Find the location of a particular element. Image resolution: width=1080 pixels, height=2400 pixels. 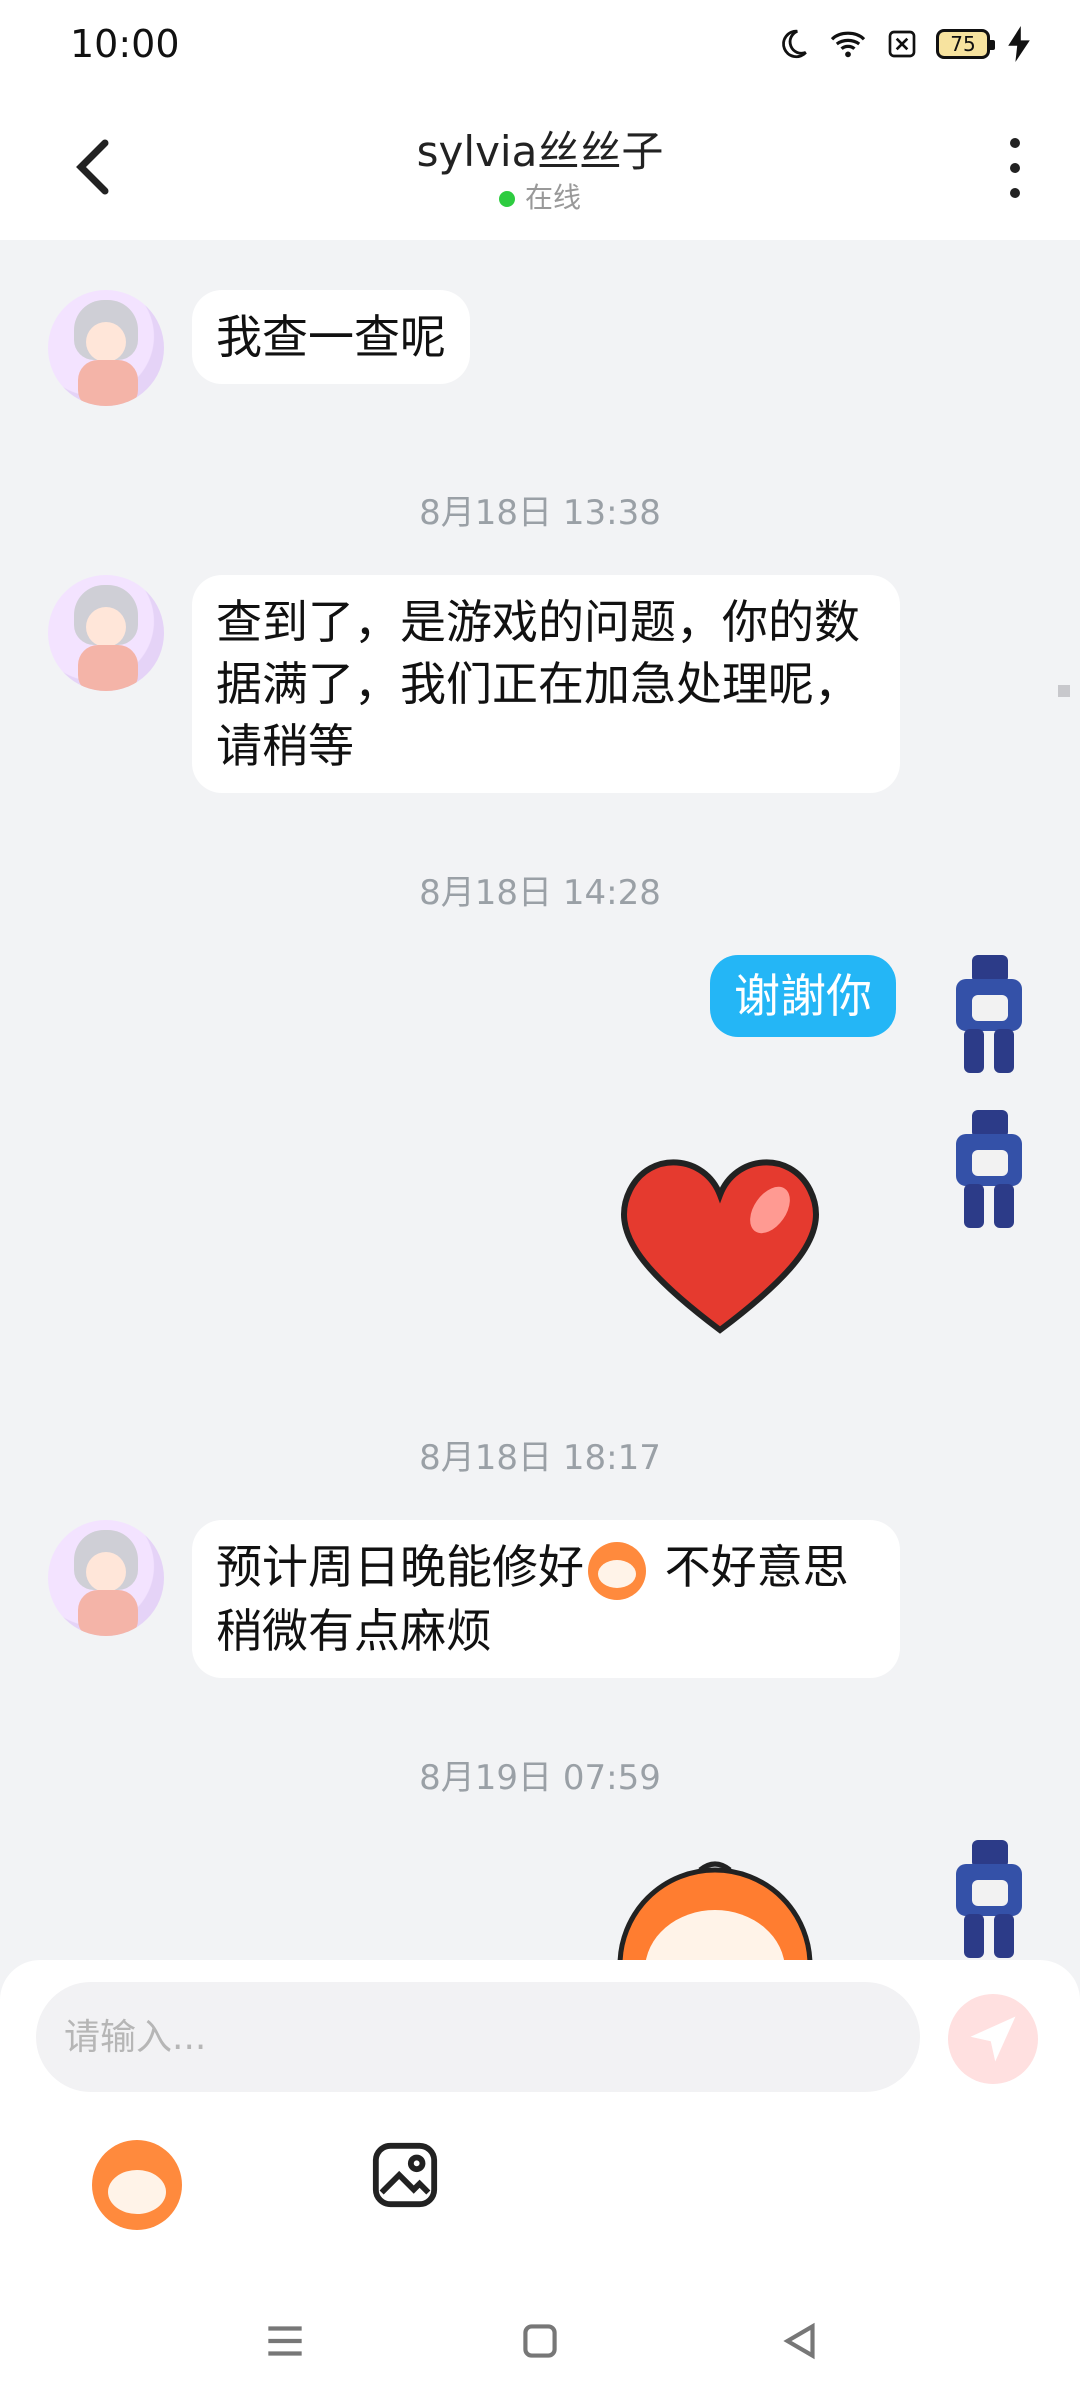

message-input is located at coordinates (478, 2037).